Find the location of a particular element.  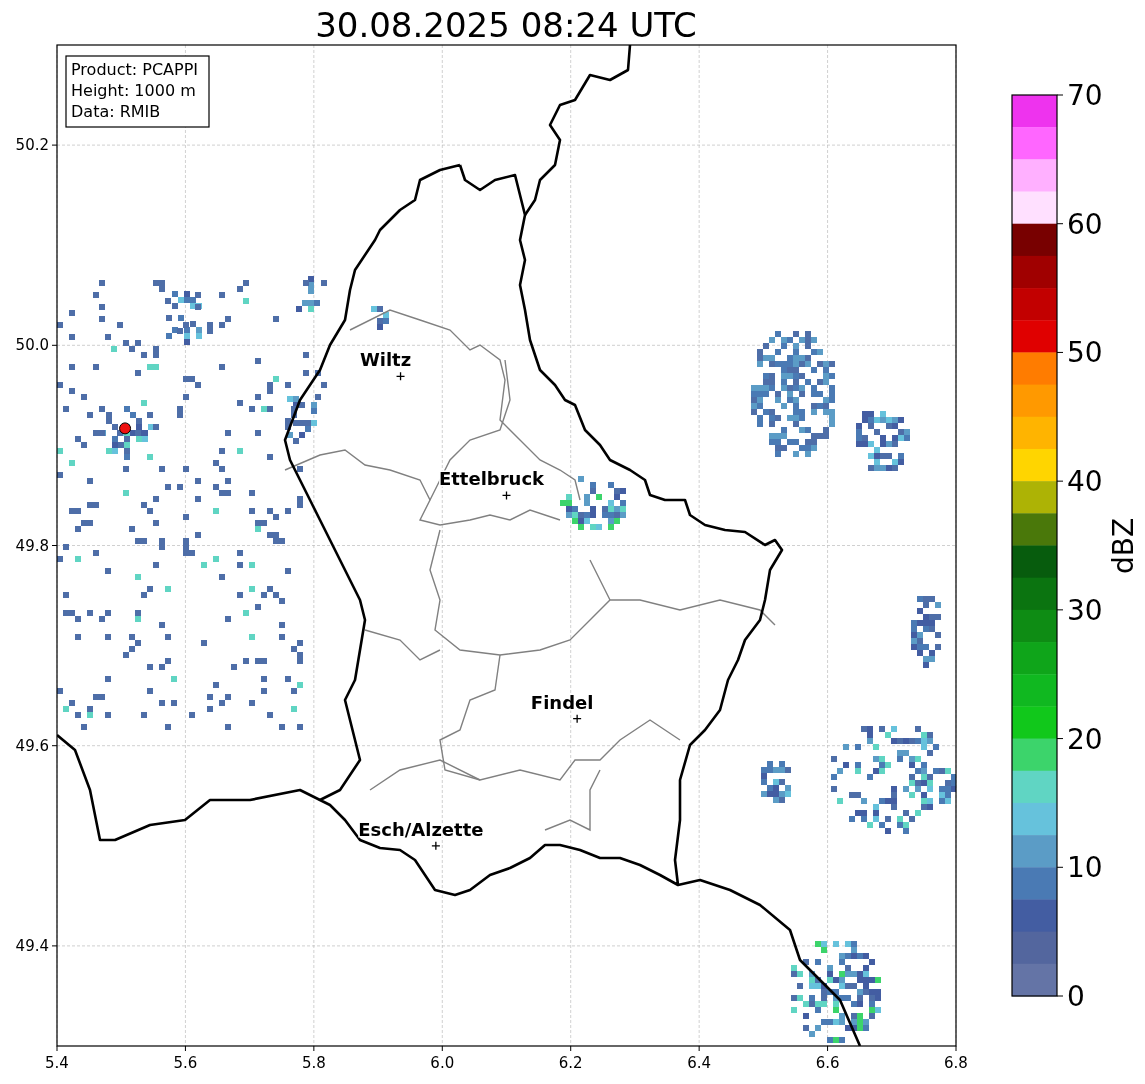

y-tick-label: 49.4 is located at coordinates (32, 945).